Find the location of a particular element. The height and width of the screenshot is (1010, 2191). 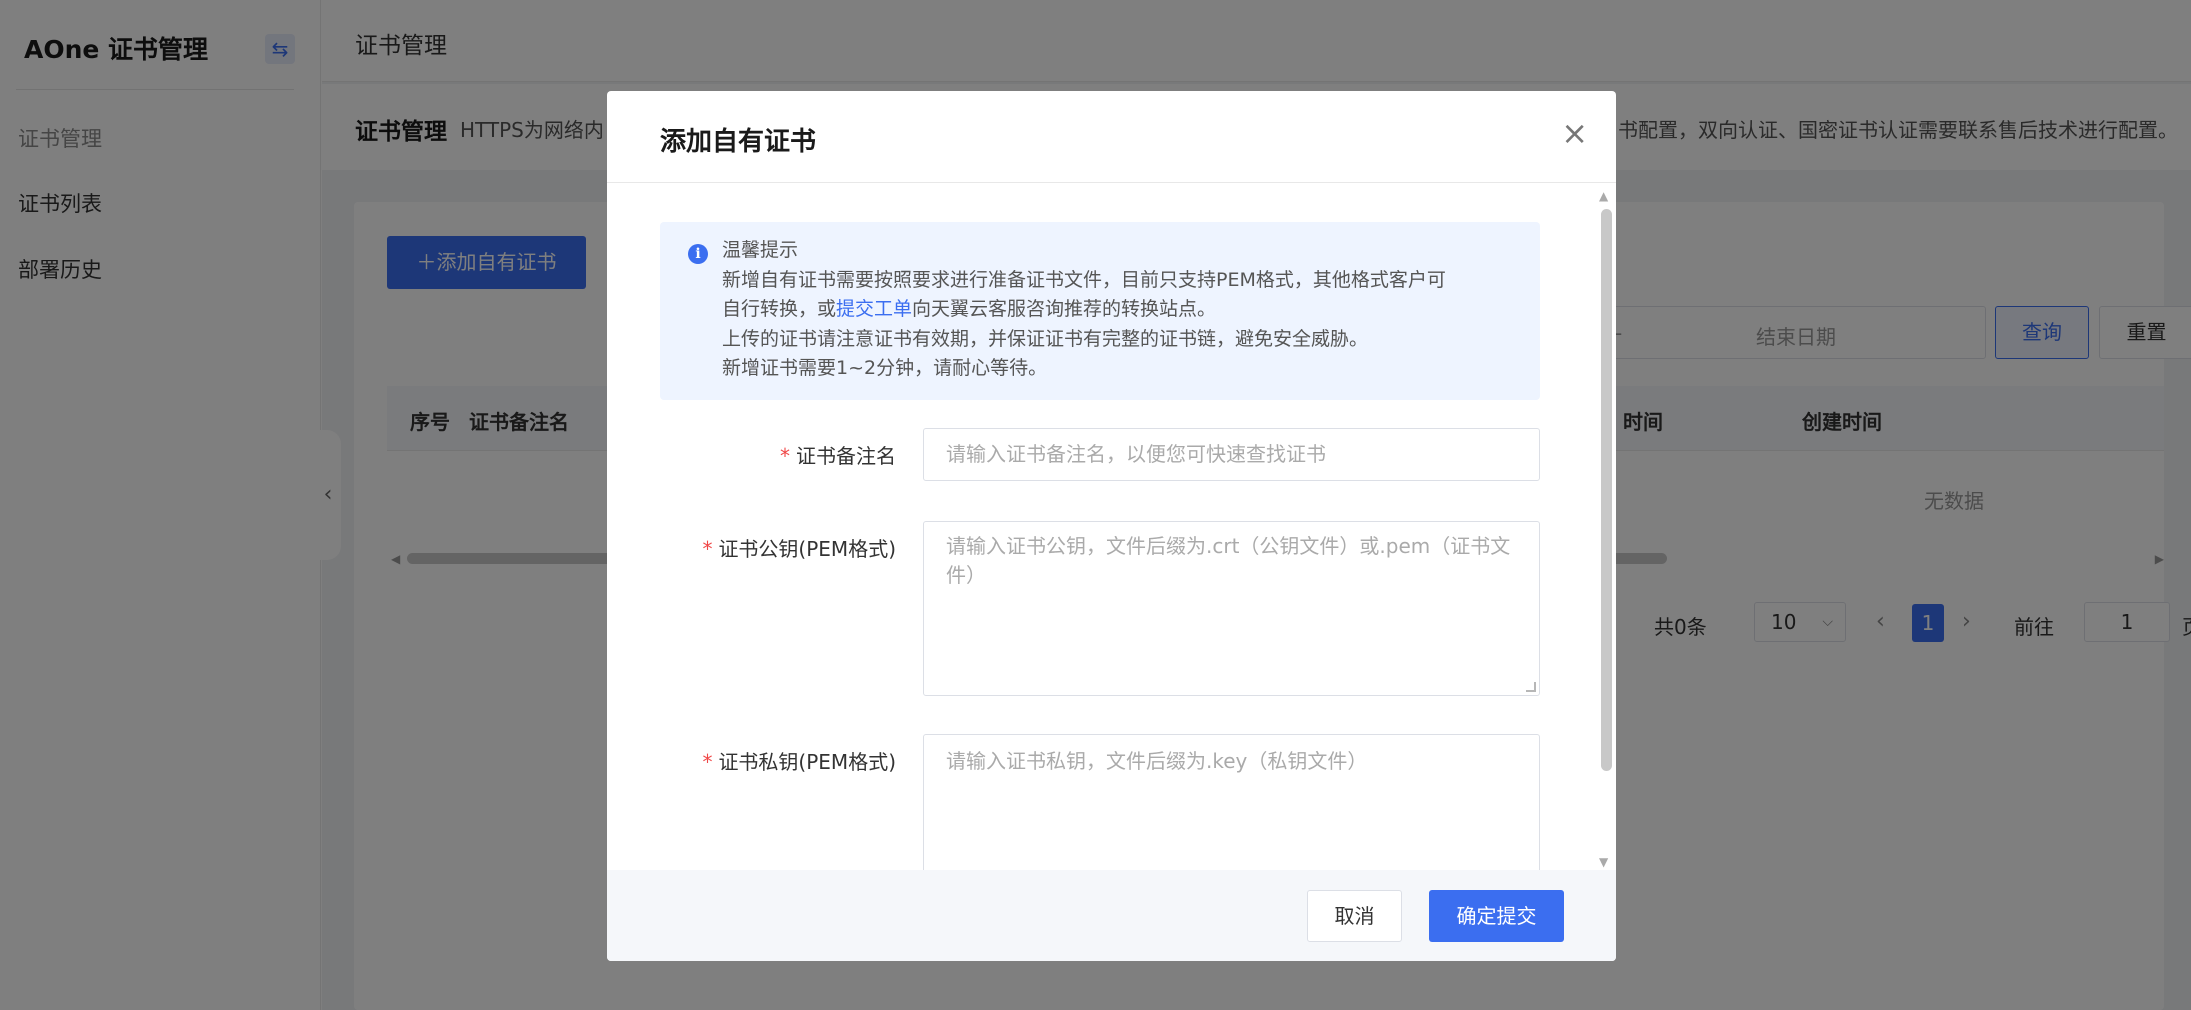

dialog-footer: 取消 确定提交 is located at coordinates (1111, 915).